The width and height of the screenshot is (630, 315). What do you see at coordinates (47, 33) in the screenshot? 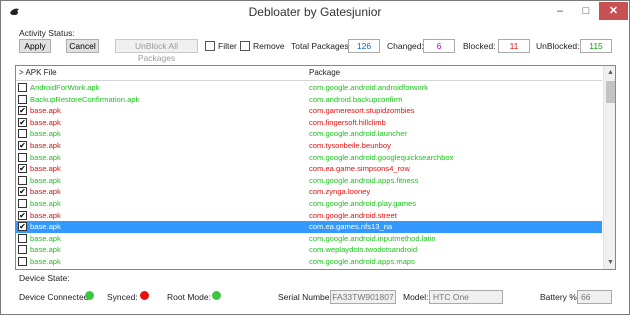
I see `activity-status-label: Activity Status:` at bounding box center [47, 33].